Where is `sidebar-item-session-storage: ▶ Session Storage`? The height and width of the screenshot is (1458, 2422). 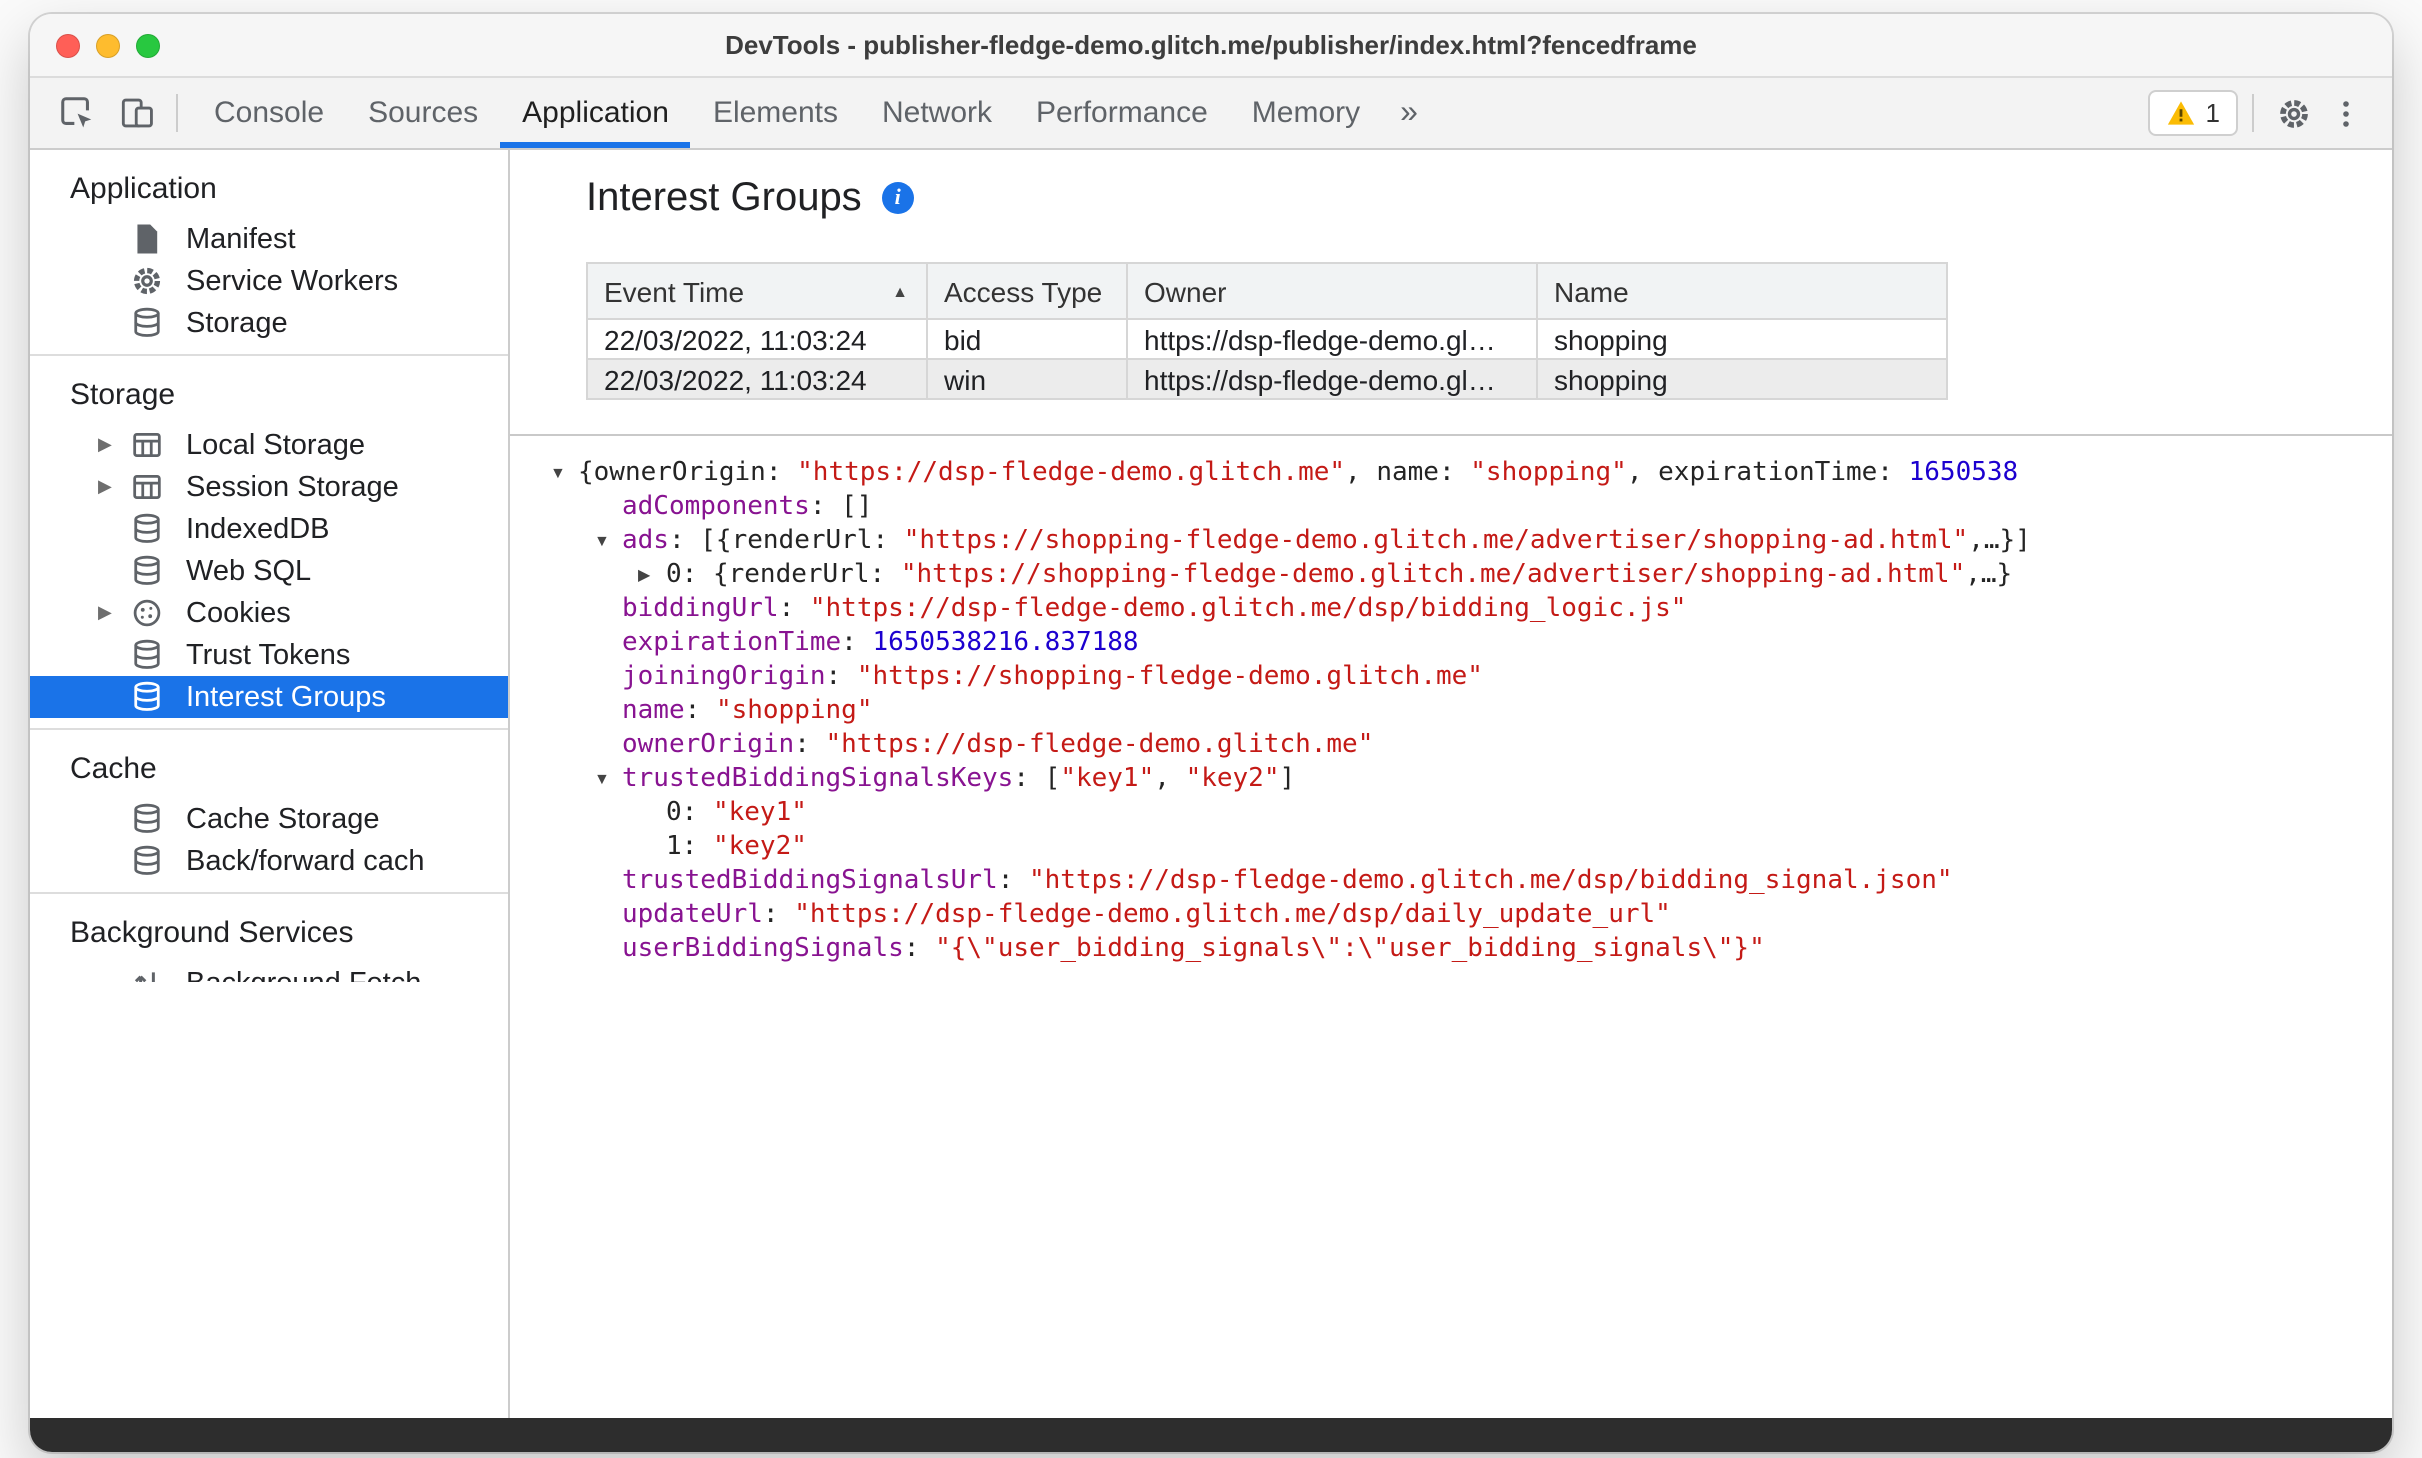
sidebar-item-session-storage: ▶ Session Storage is located at coordinates (269, 487).